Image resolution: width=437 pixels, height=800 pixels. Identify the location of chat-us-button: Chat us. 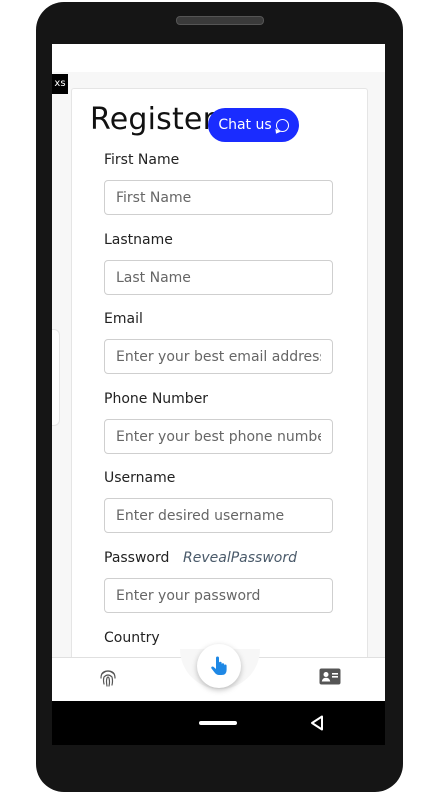
(253, 125).